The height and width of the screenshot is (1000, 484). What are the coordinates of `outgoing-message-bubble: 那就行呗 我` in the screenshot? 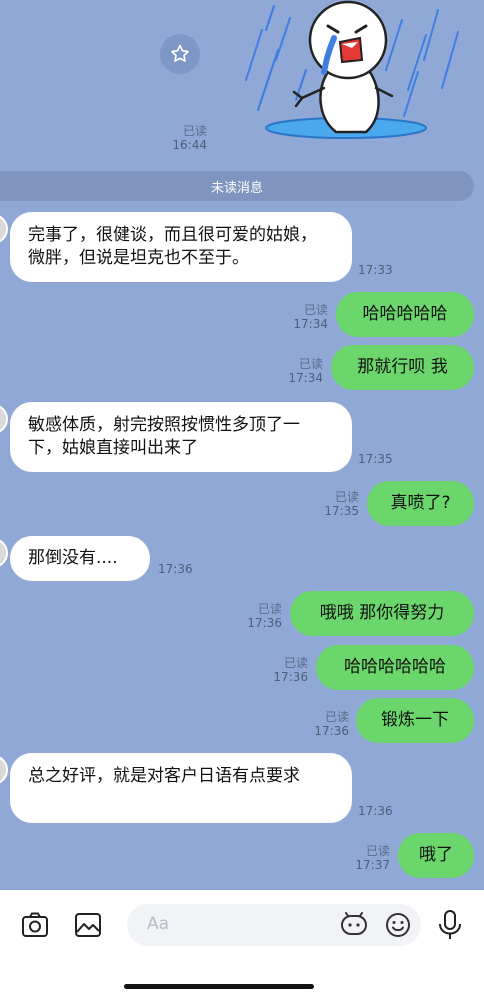 It's located at (402, 367).